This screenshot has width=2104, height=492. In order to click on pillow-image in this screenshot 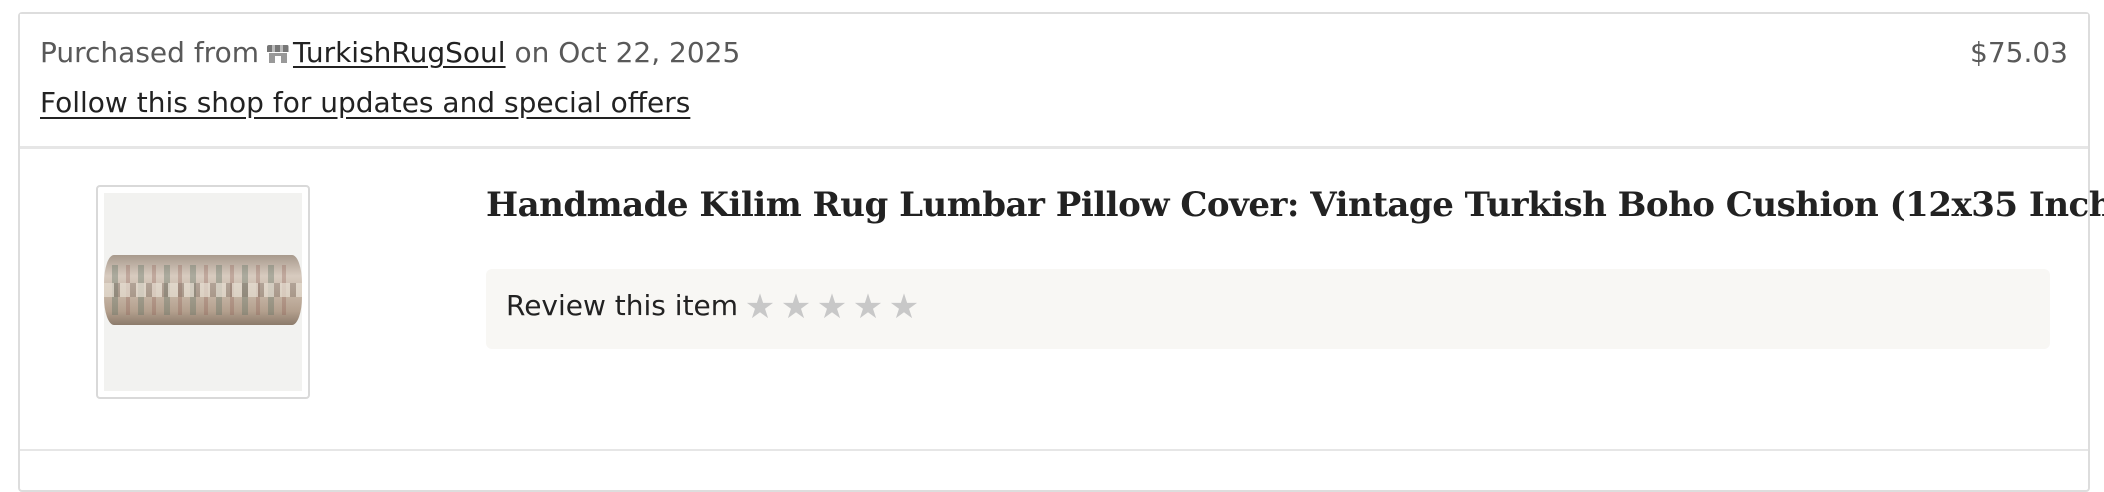, I will do `click(203, 290)`.